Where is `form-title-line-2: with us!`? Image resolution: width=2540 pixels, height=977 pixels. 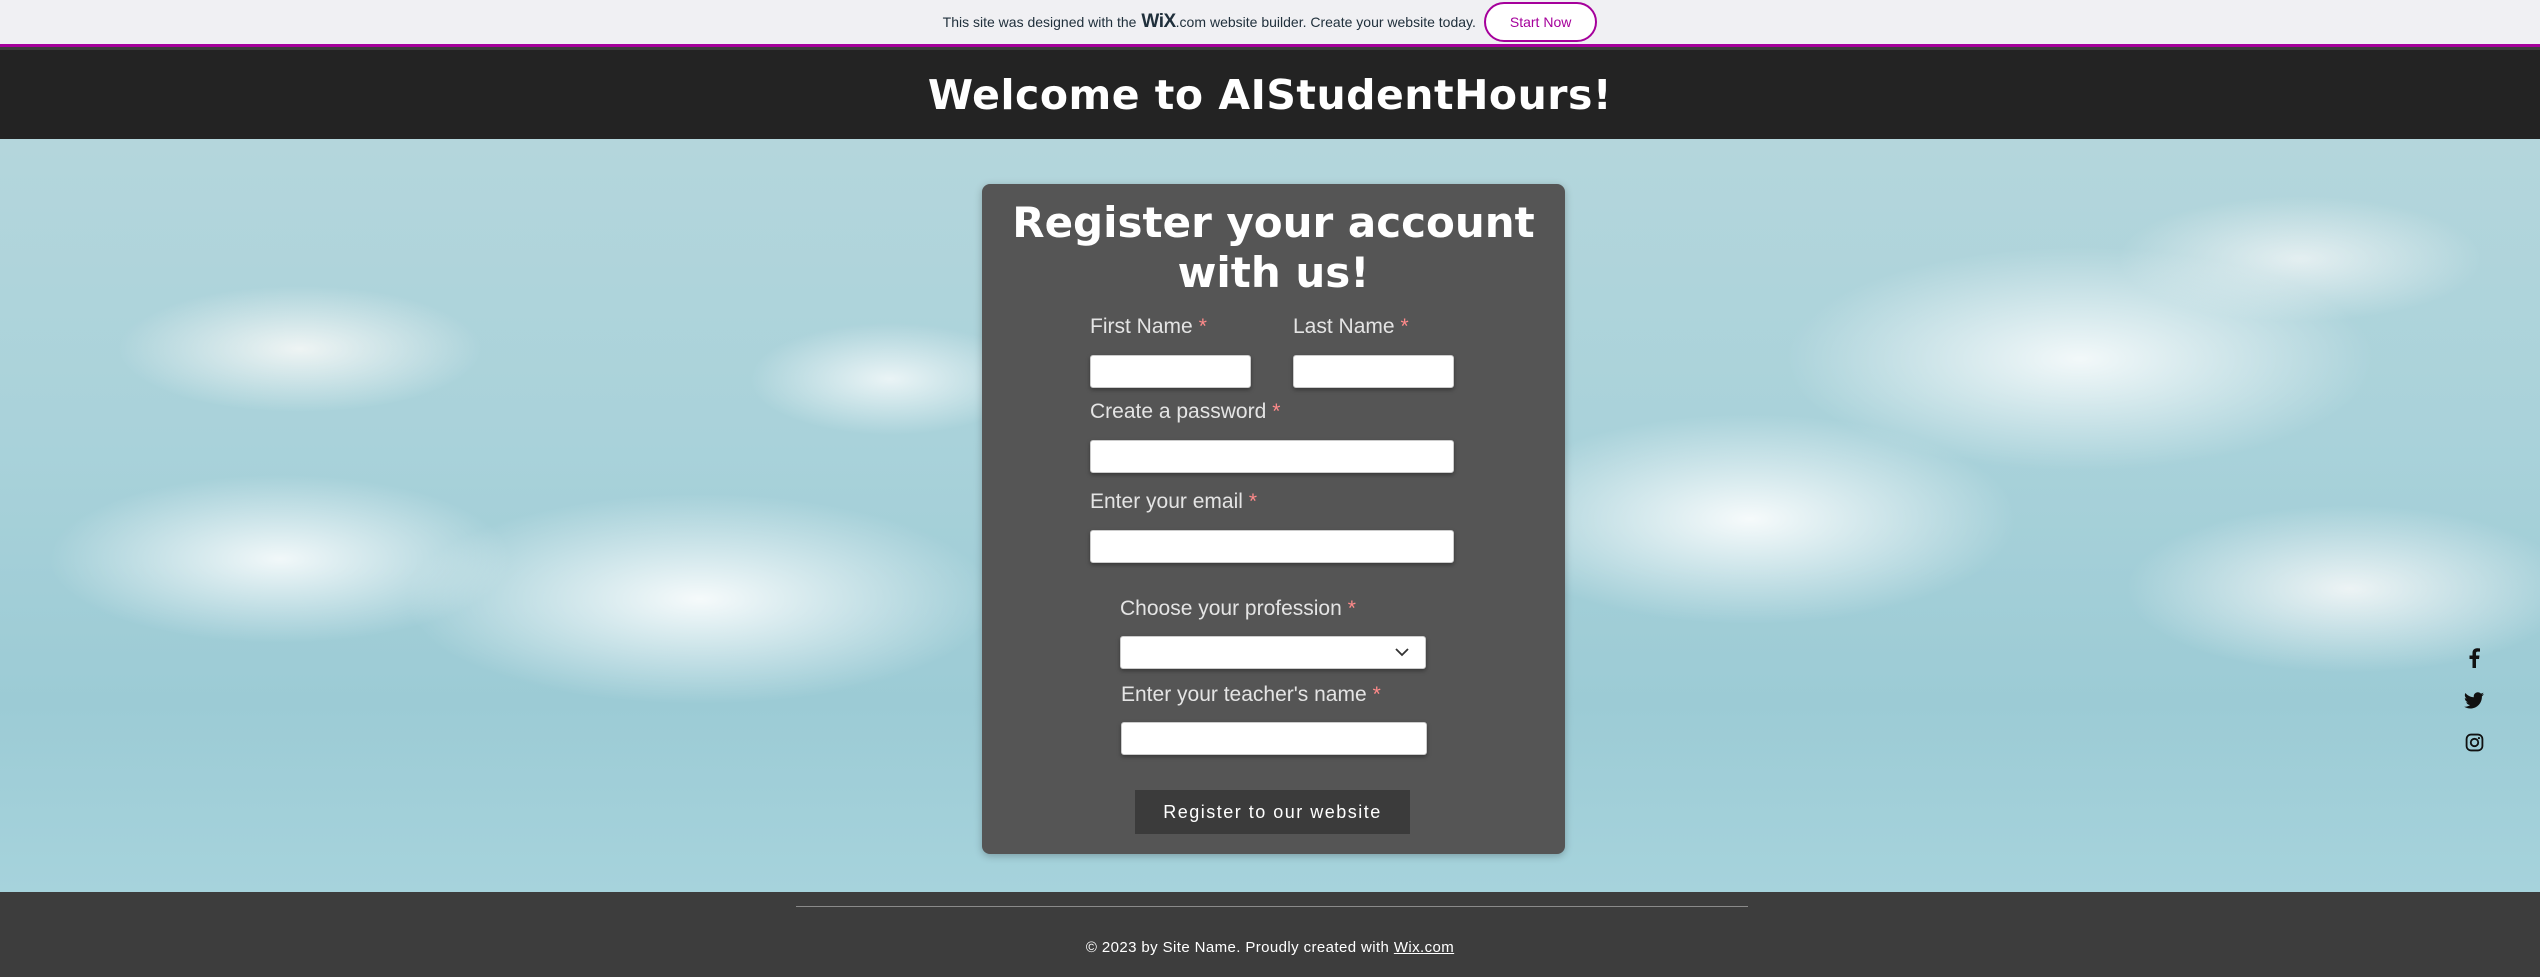 form-title-line-2: with us! is located at coordinates (1273, 272).